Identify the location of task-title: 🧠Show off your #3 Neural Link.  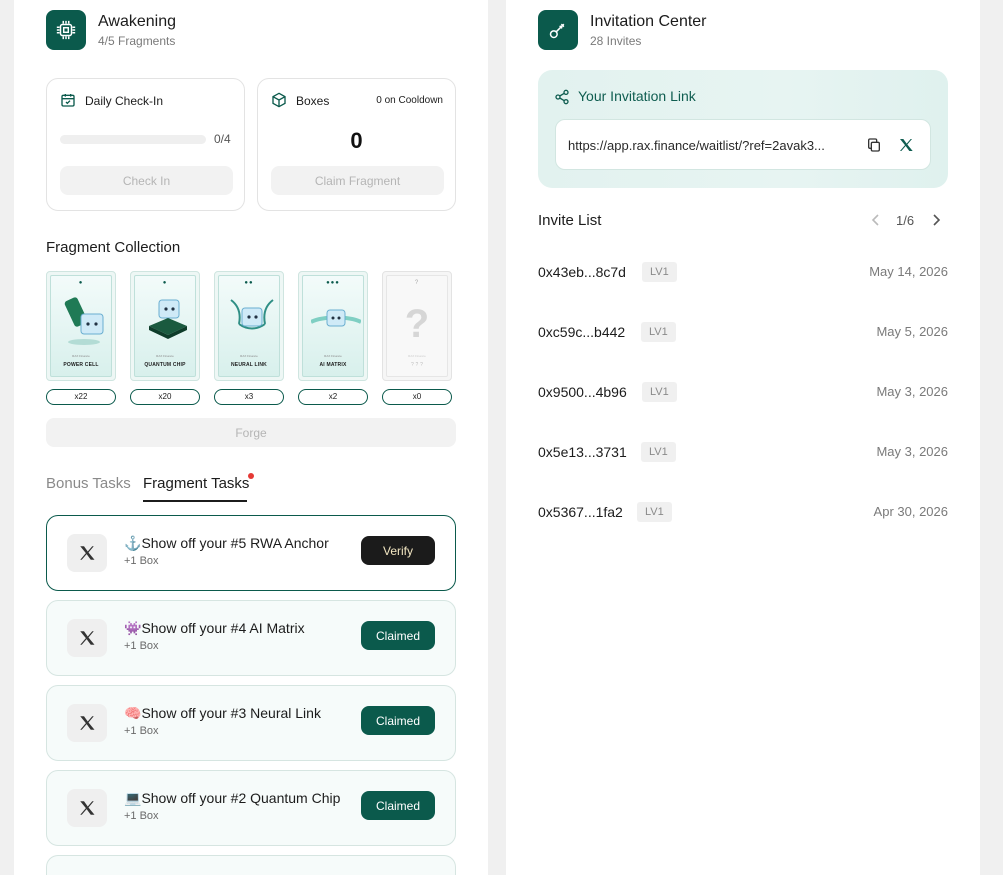
(222, 713).